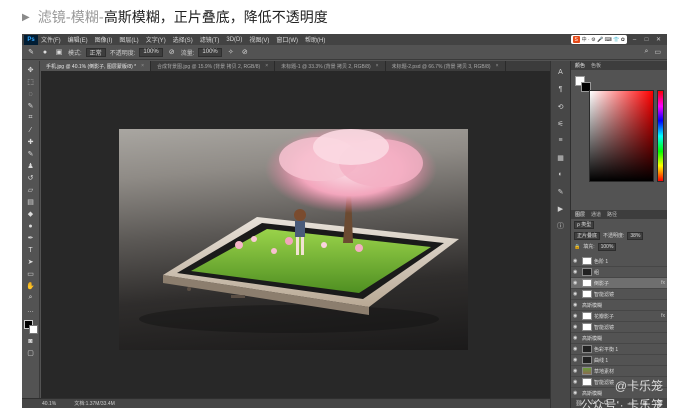  Describe the element at coordinates (31, 353) in the screenshot. I see `screen-mode-icon: ▢` at that location.